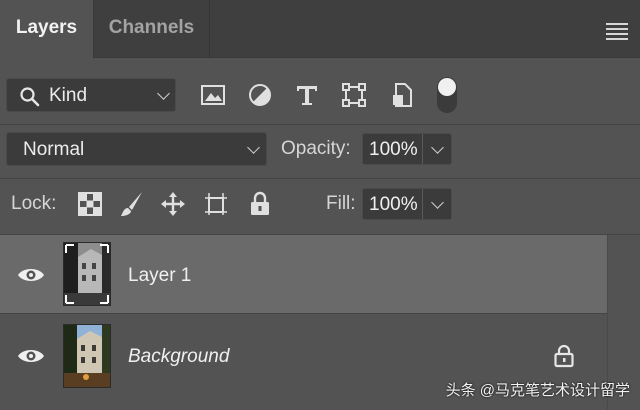 The height and width of the screenshot is (410, 640). What do you see at coordinates (90, 204) in the screenshot?
I see `lock-transparent-pixels-icon` at bounding box center [90, 204].